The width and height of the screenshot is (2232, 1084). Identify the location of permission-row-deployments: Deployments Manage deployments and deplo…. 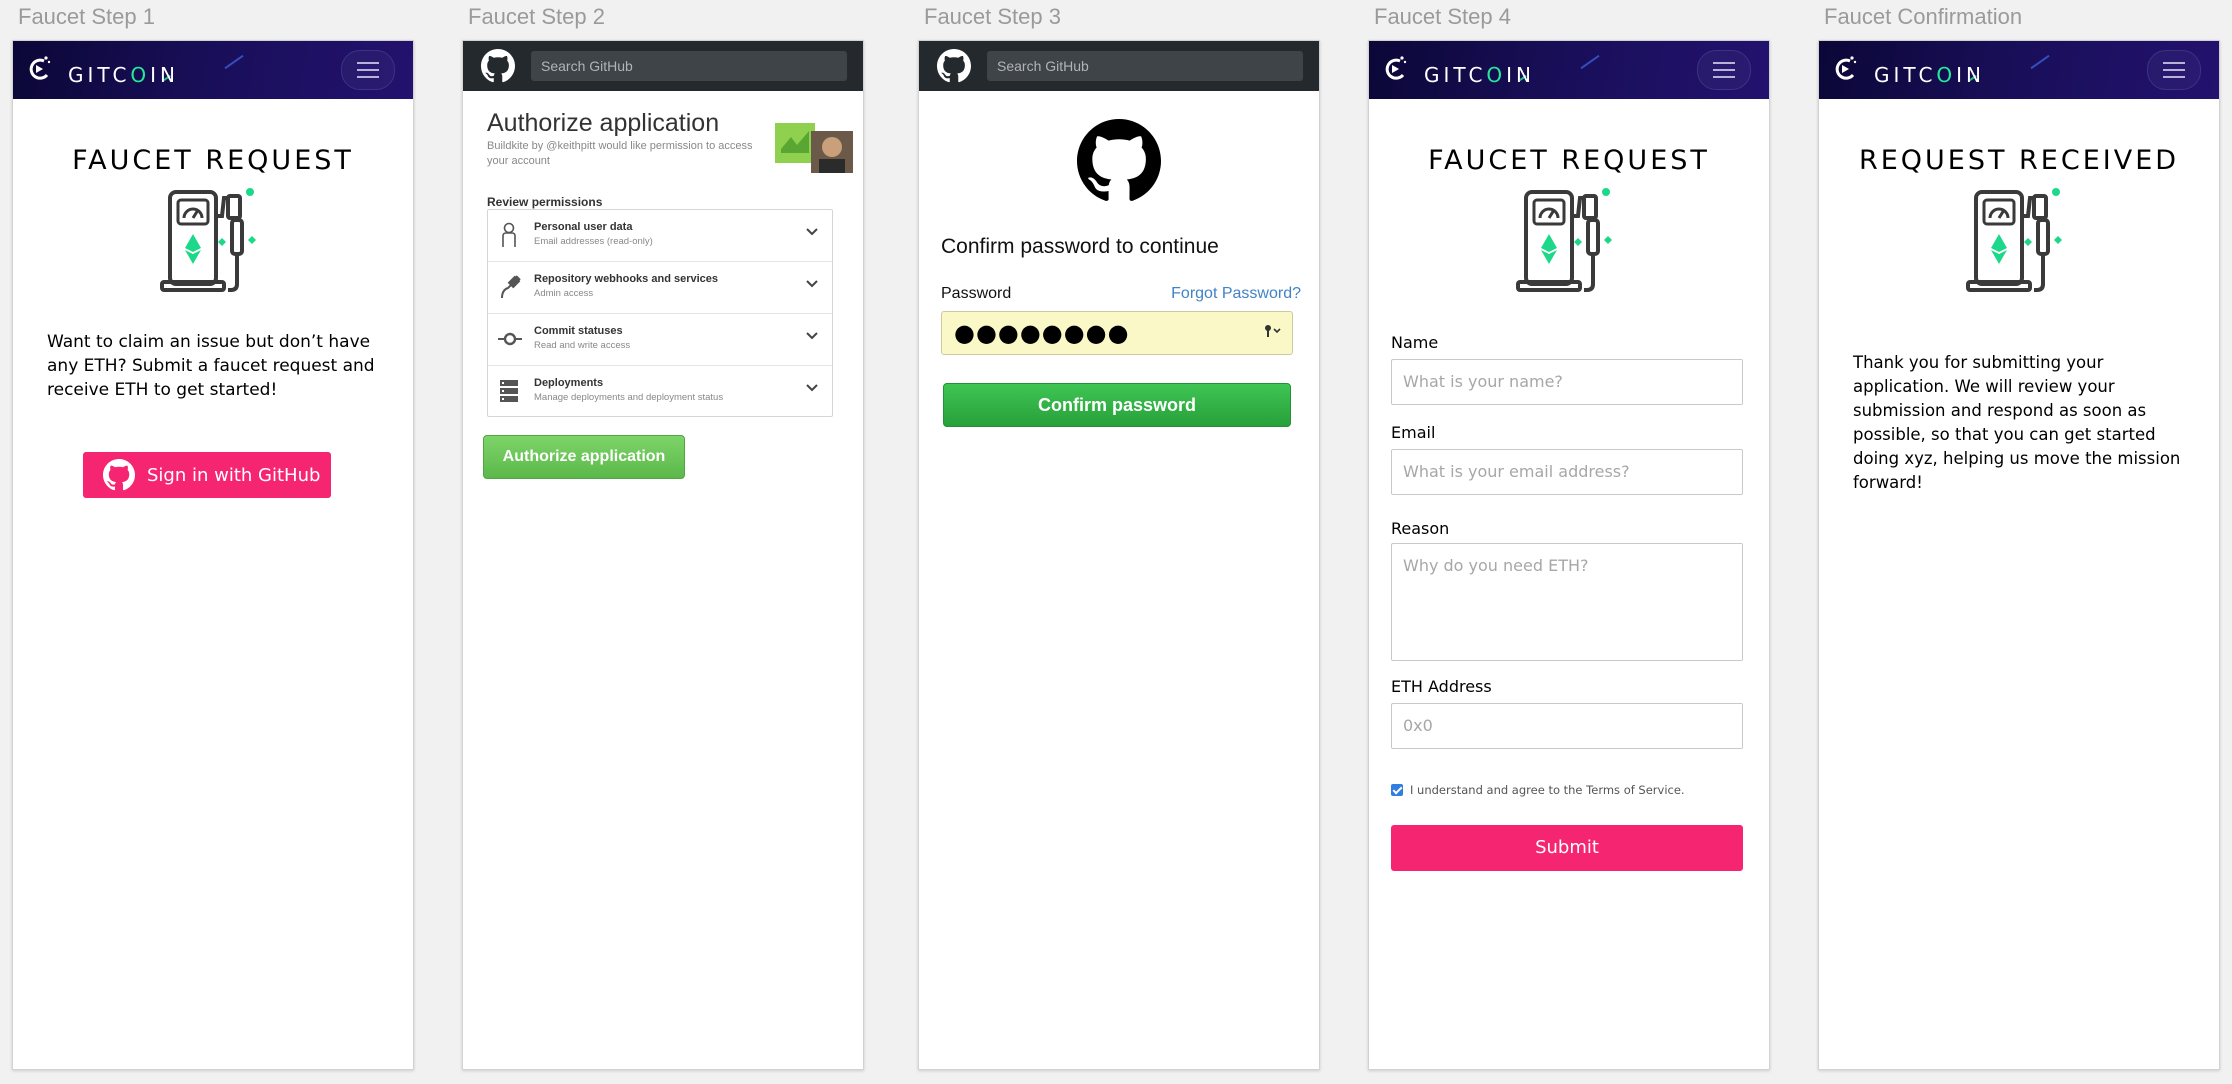
(660, 391).